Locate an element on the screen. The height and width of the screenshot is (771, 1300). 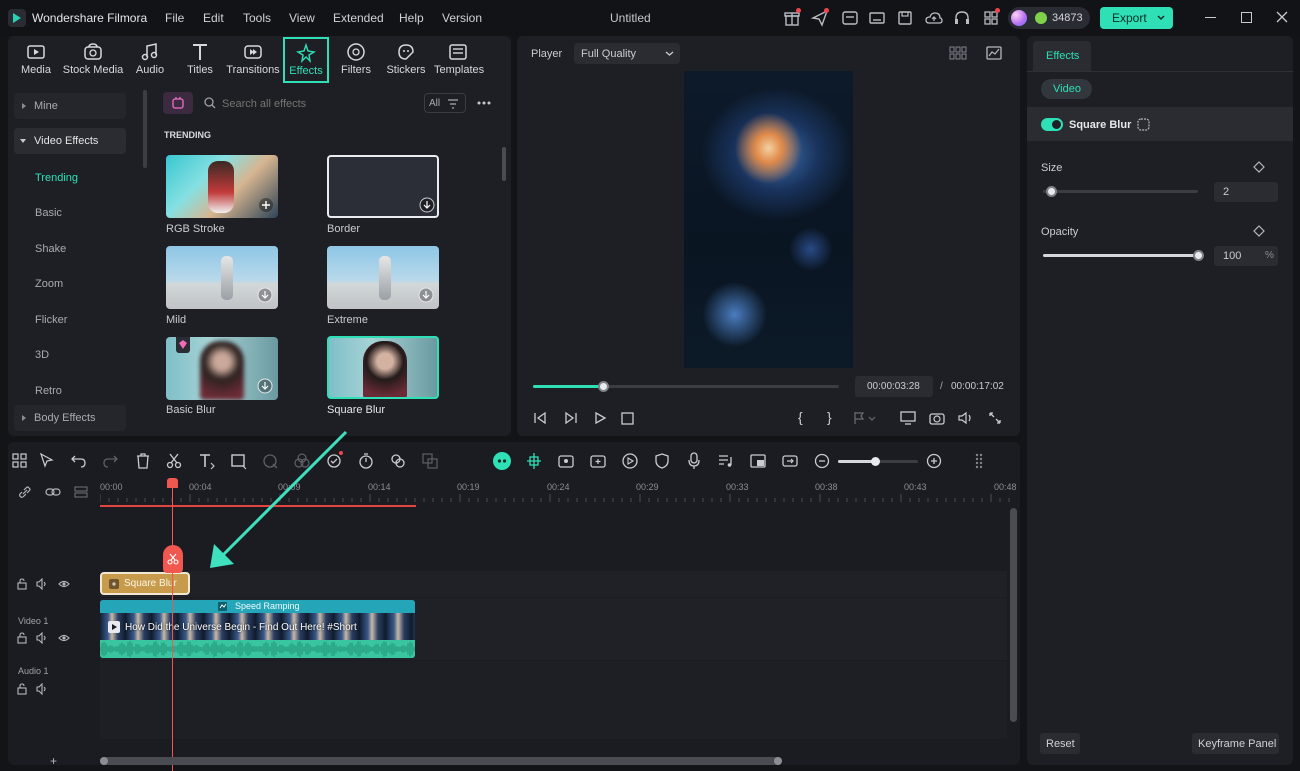
save-icon is located at coordinates (905, 18).